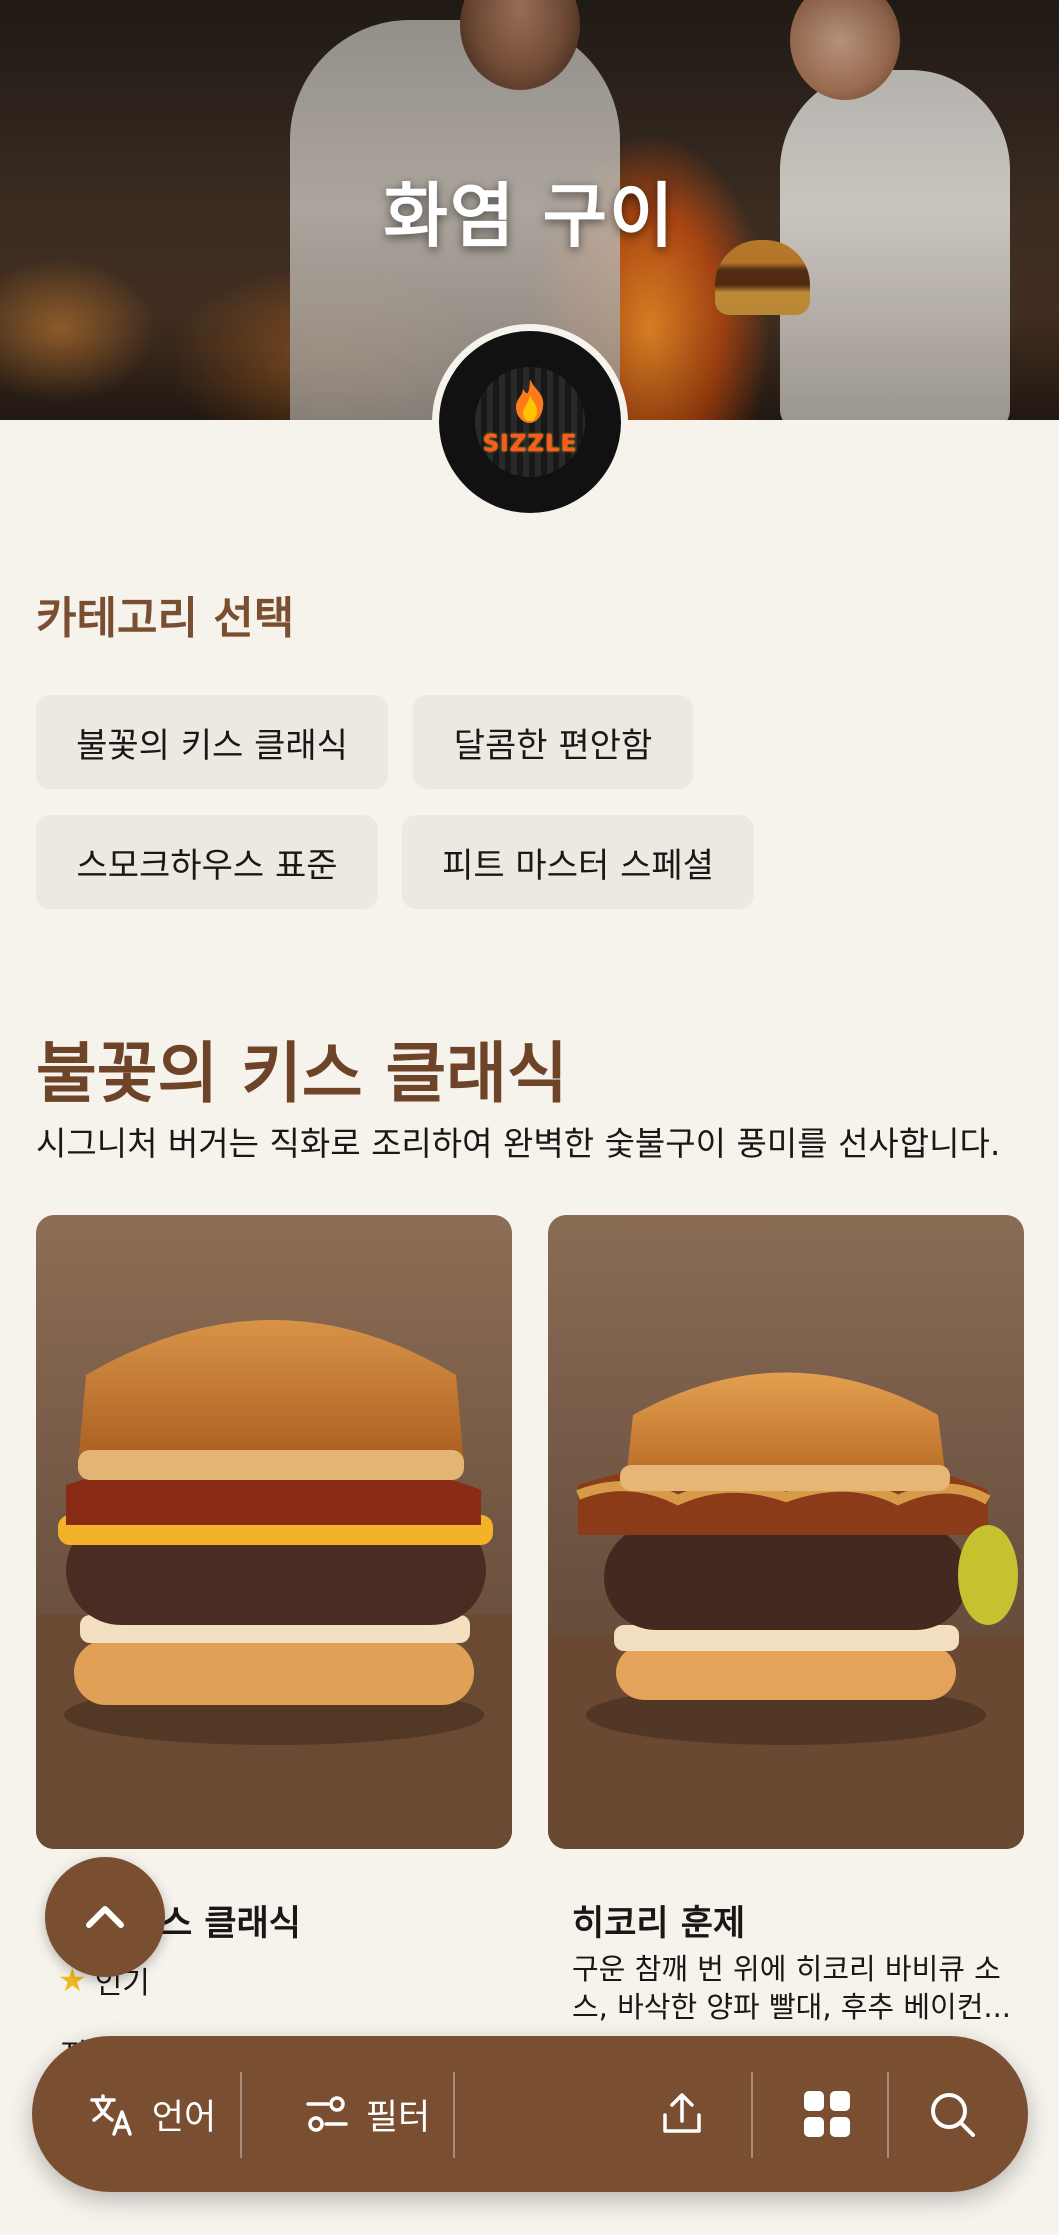  Describe the element at coordinates (184, 2117) in the screenshot. I see `language-label: 언어` at that location.